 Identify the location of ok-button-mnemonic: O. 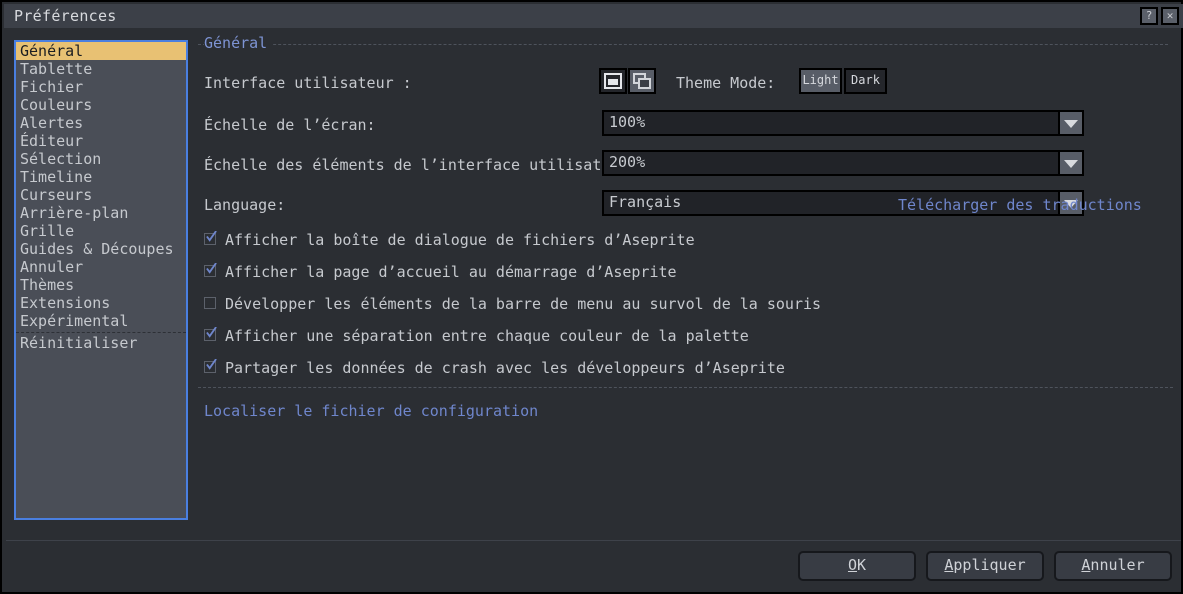
(852, 565).